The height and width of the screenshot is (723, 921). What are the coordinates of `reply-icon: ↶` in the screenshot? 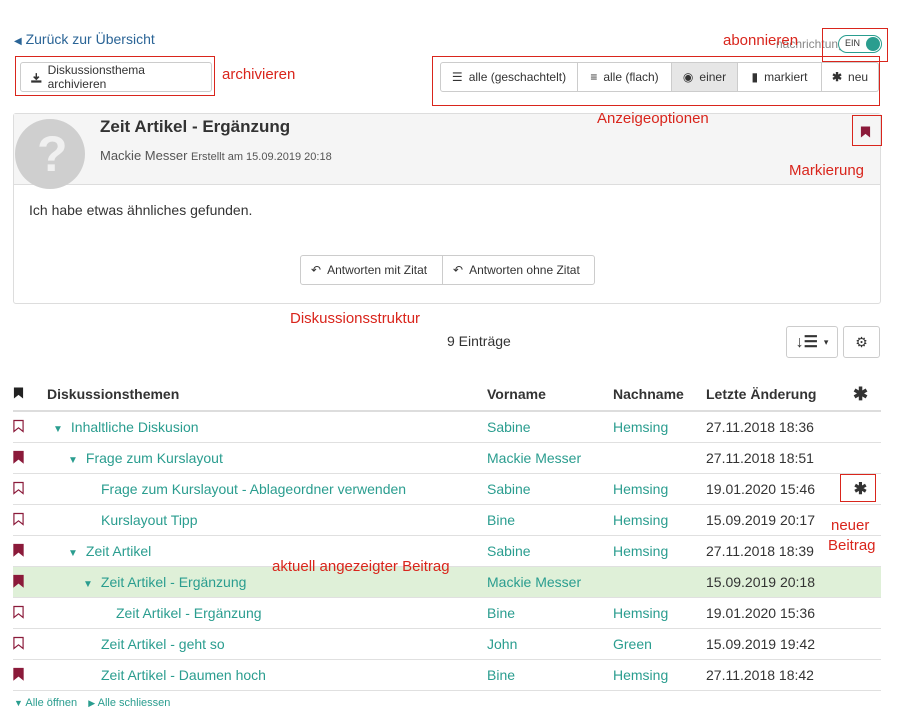 It's located at (316, 270).